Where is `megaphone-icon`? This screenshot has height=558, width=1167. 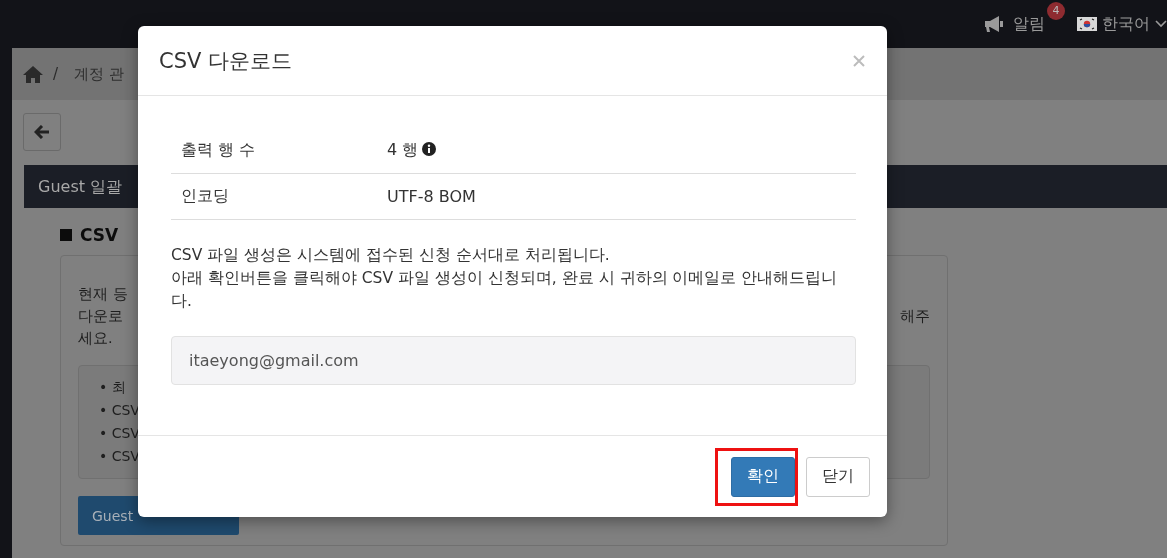
megaphone-icon is located at coordinates (994, 24).